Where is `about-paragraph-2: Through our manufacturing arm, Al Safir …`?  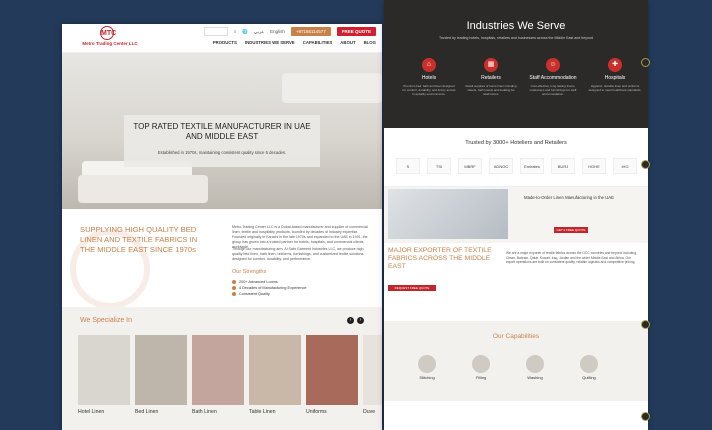 about-paragraph-2: Through our manufacturing arm, Al Safir … is located at coordinates (298, 254).